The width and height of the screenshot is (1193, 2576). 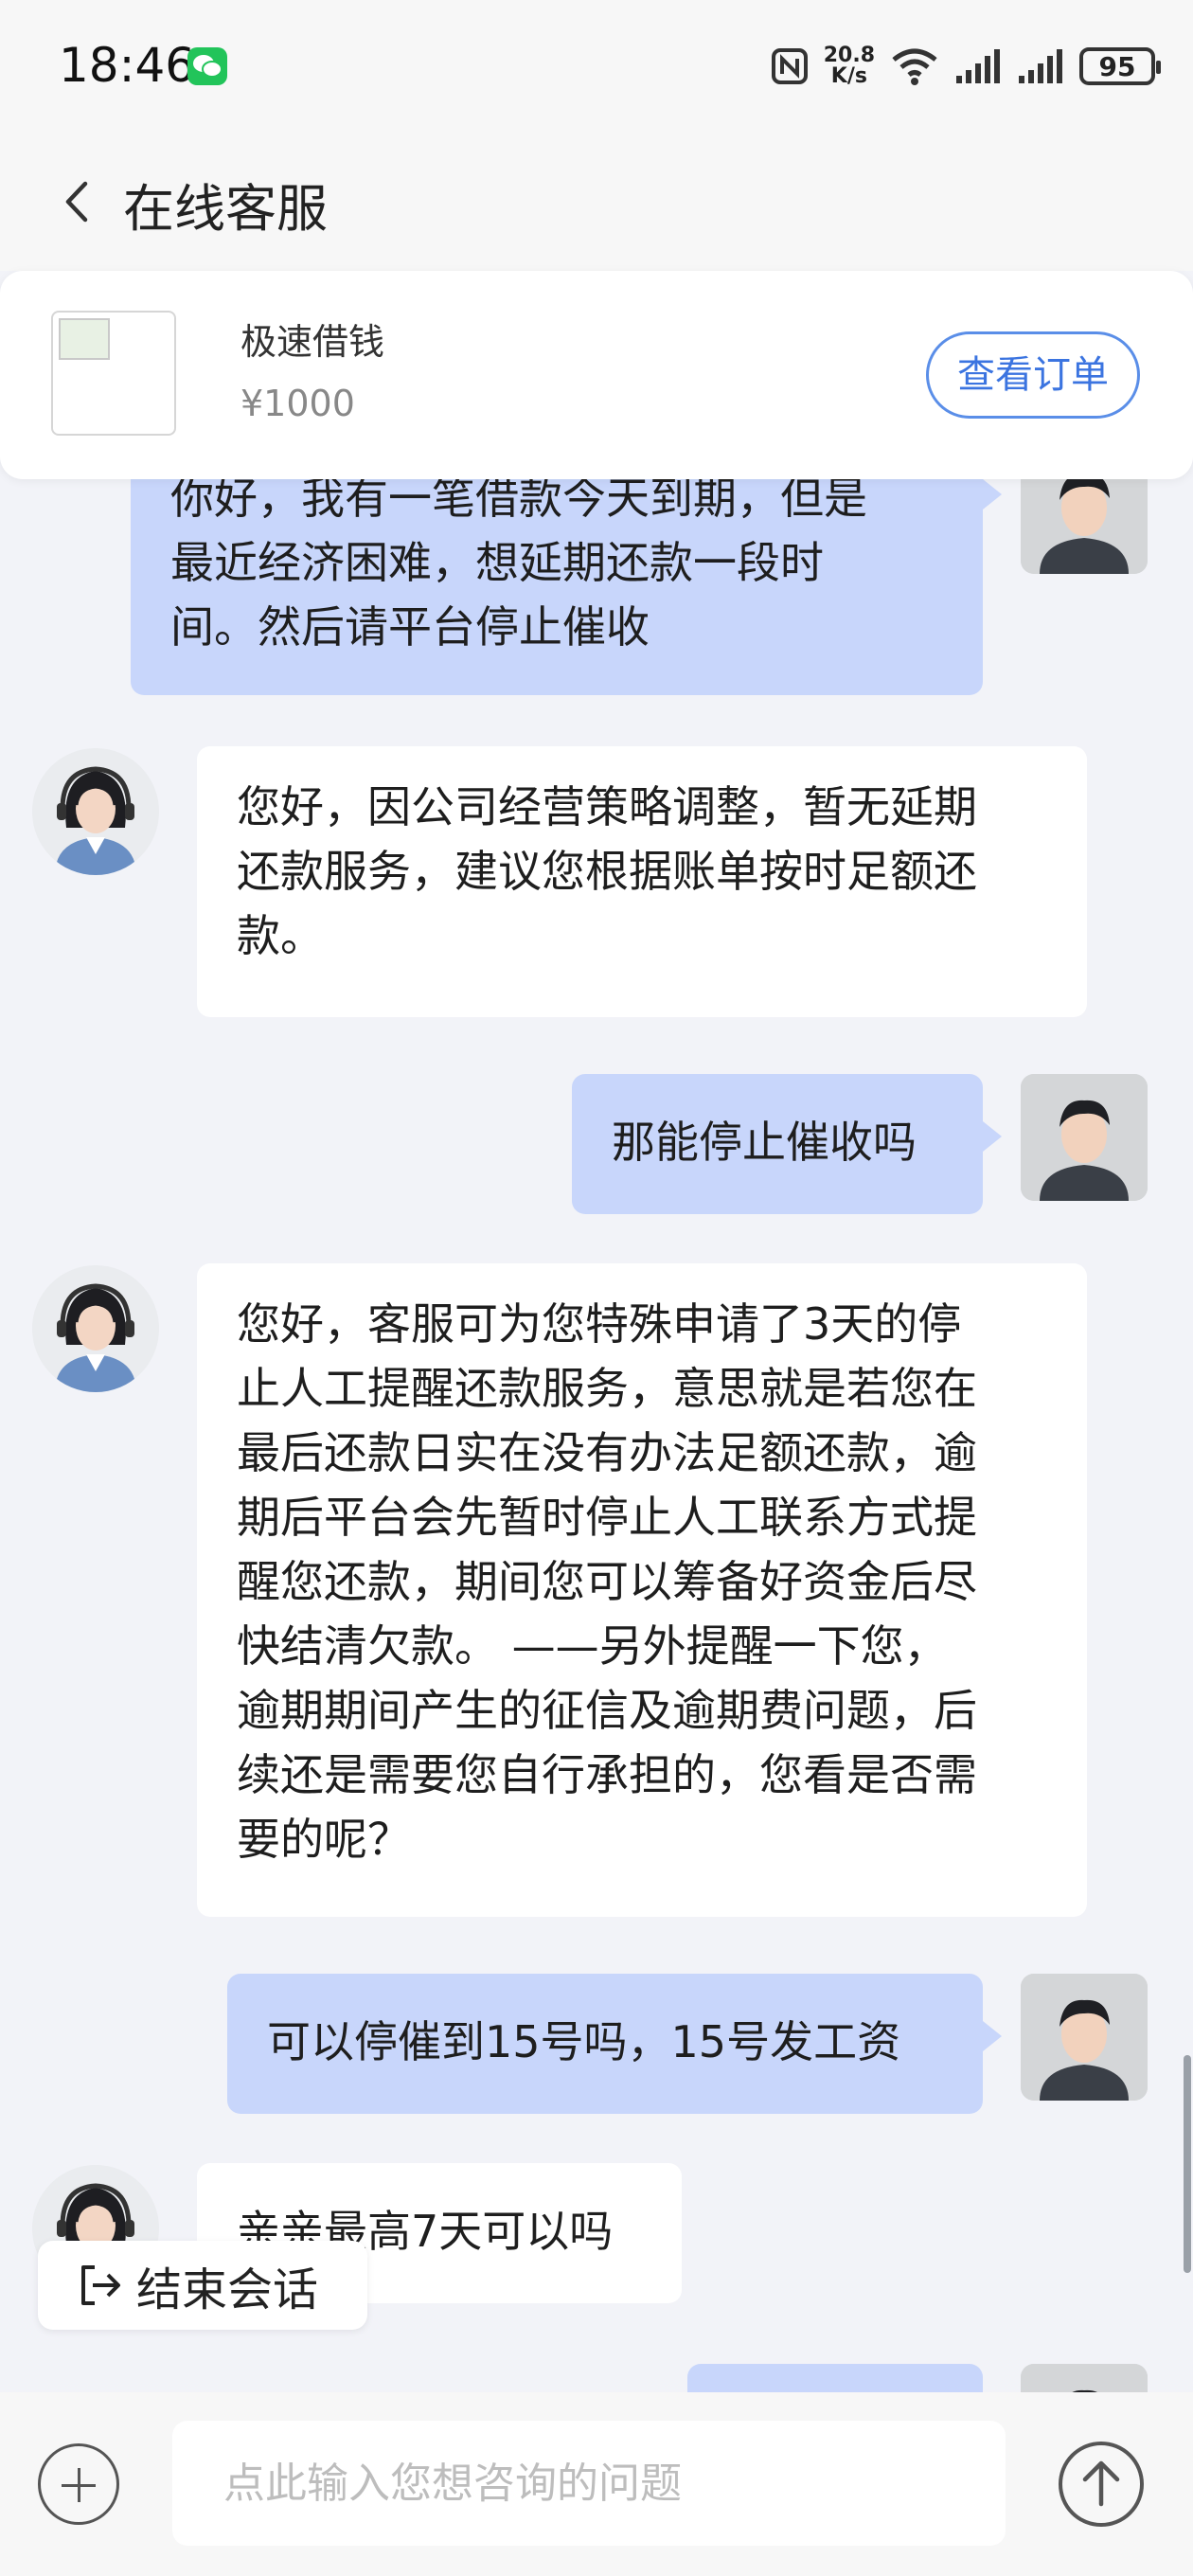 I want to click on network-speed: 20.8 K/s, so click(x=849, y=66).